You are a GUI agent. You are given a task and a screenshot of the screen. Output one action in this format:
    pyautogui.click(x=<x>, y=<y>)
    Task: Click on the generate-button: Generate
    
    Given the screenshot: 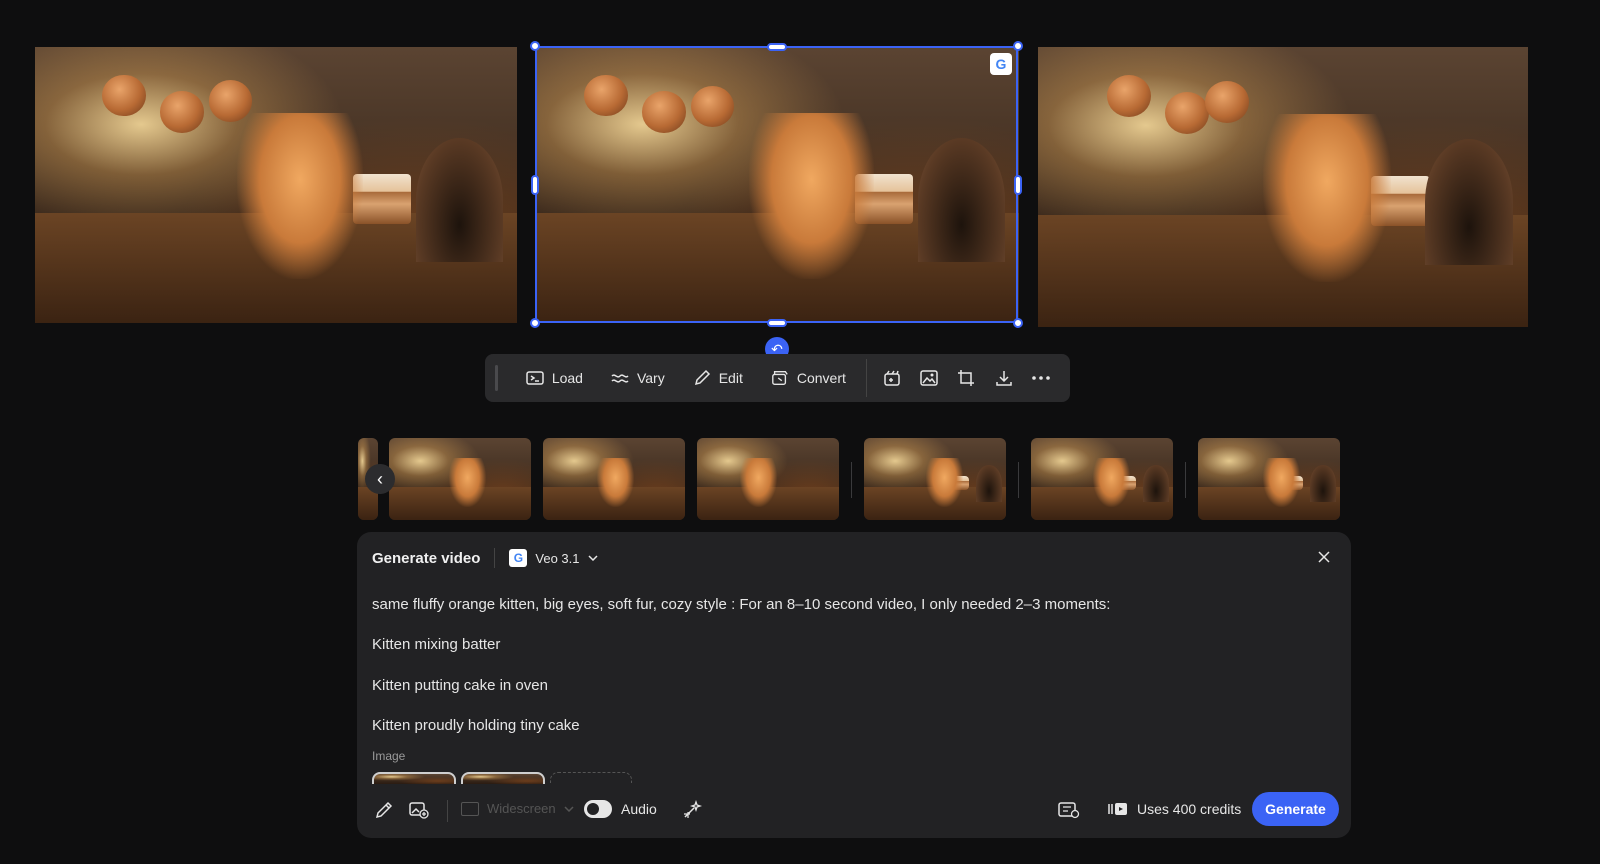 What is the action you would take?
    pyautogui.click(x=1295, y=809)
    